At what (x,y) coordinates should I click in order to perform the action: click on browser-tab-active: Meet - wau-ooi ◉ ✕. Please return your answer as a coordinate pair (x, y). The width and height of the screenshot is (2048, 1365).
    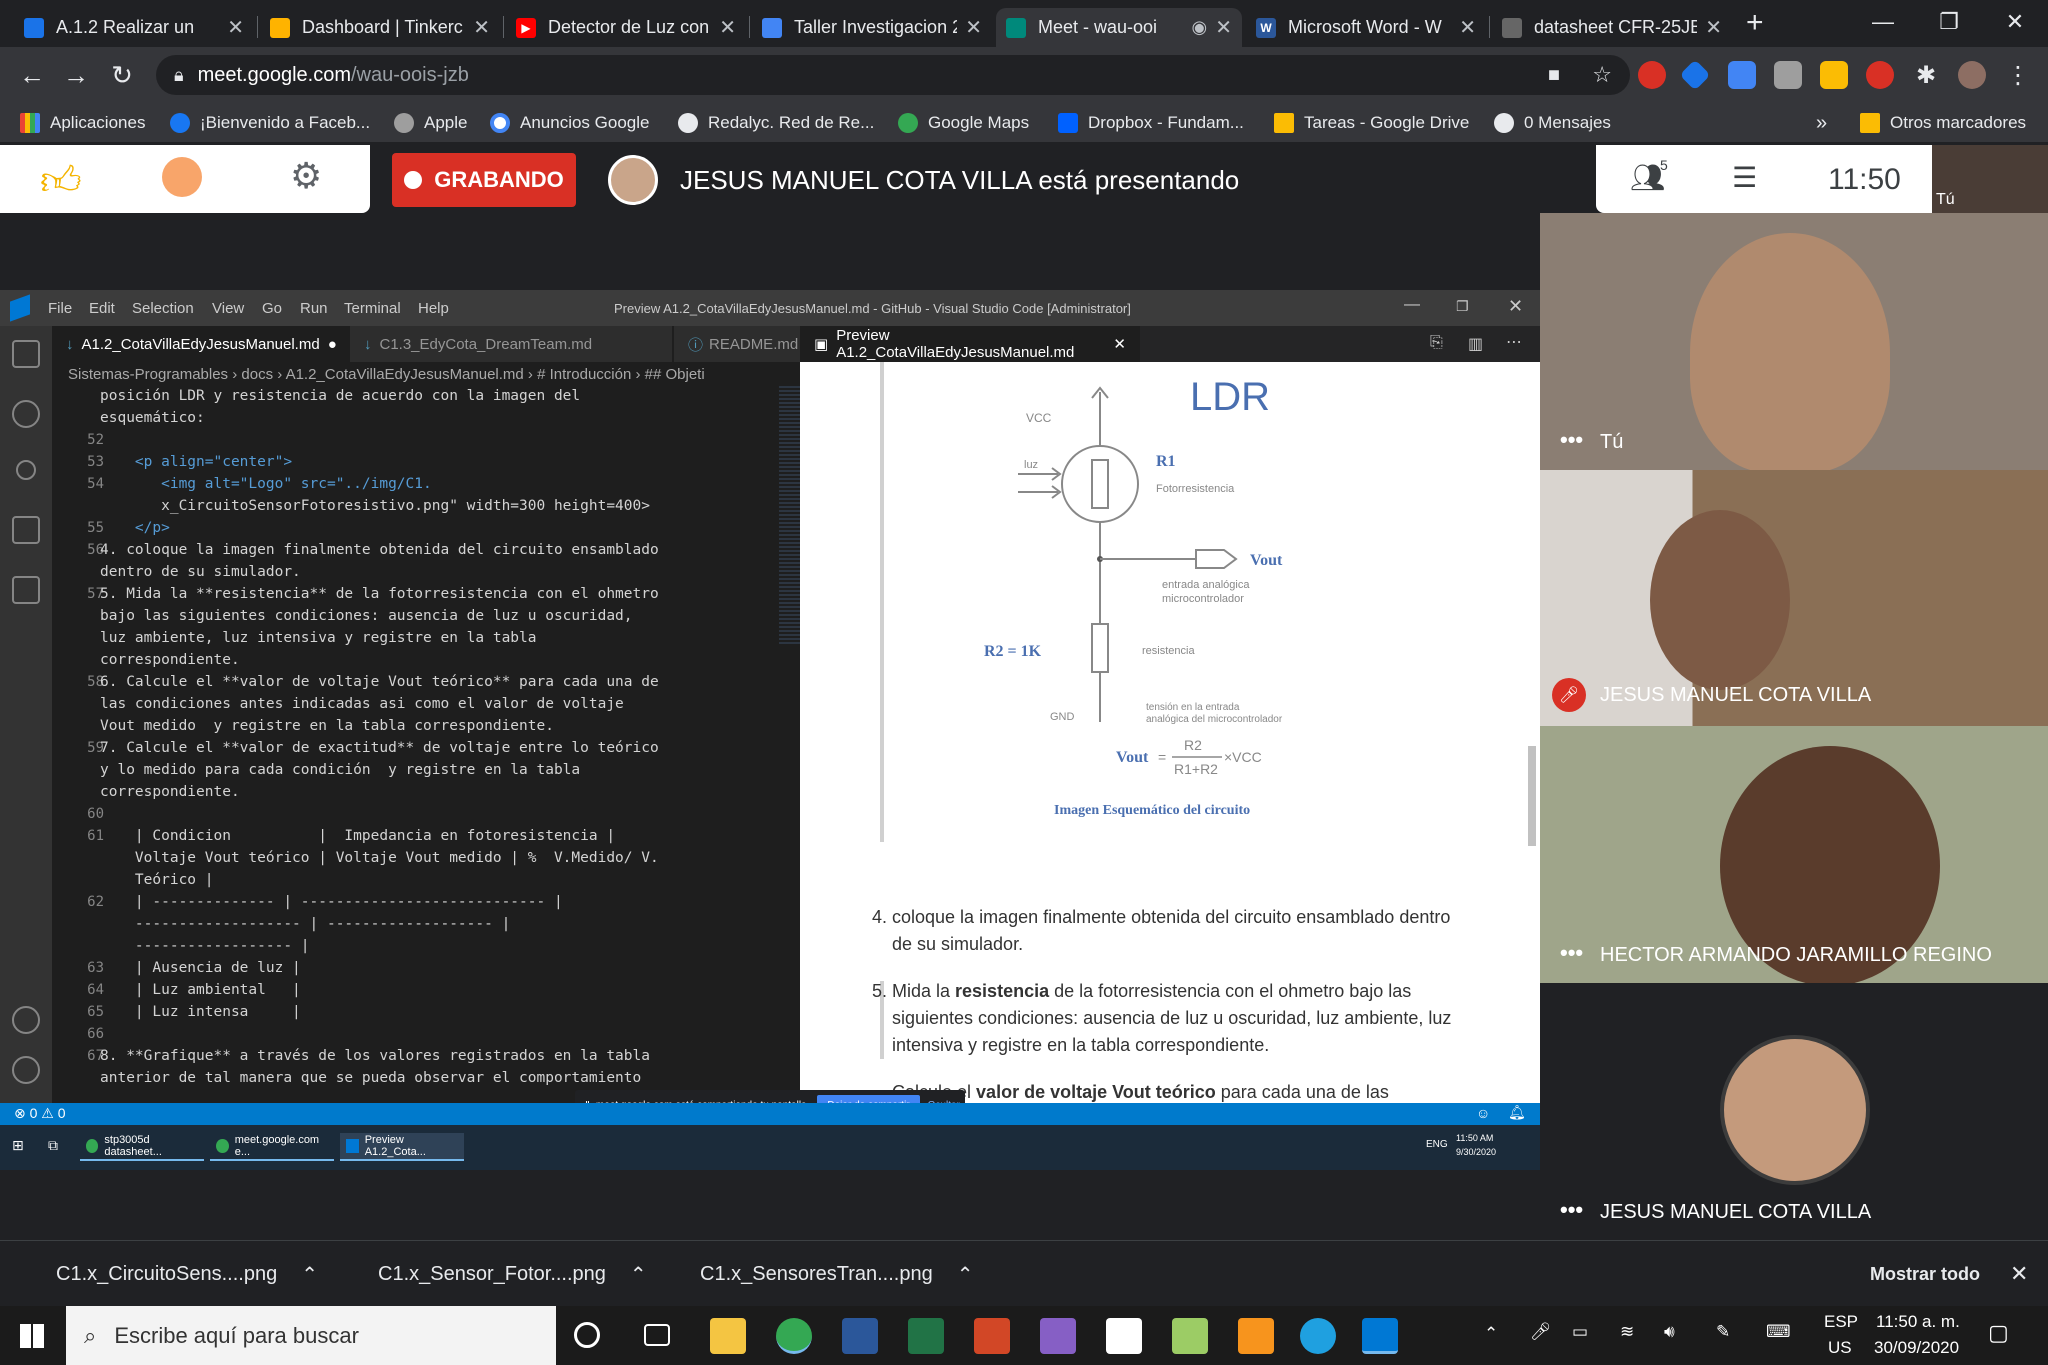
    Looking at the image, I should click on (1119, 27).